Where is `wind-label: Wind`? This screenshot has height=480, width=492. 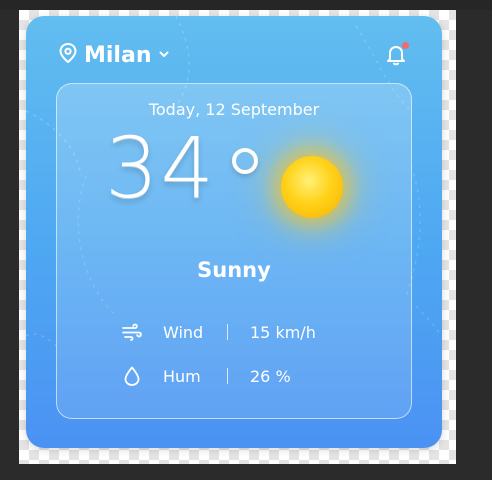
wind-label: Wind is located at coordinates (183, 332).